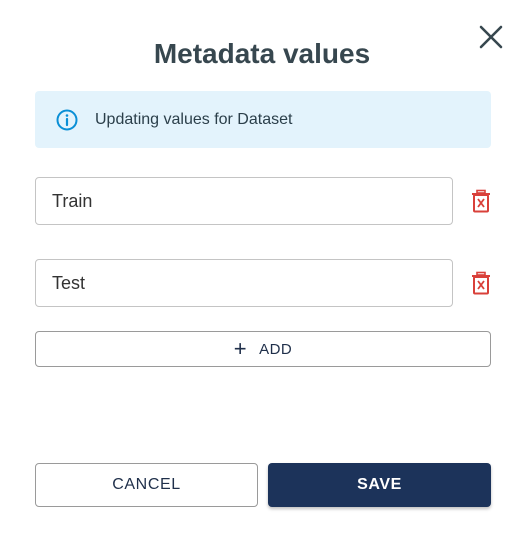 This screenshot has height=543, width=524. I want to click on cancel-button-label: CANCEL, so click(146, 484).